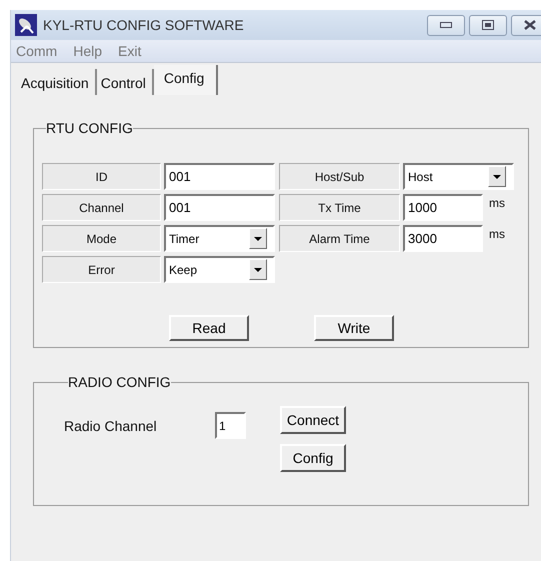  I want to click on field-label: Error, so click(101, 269).